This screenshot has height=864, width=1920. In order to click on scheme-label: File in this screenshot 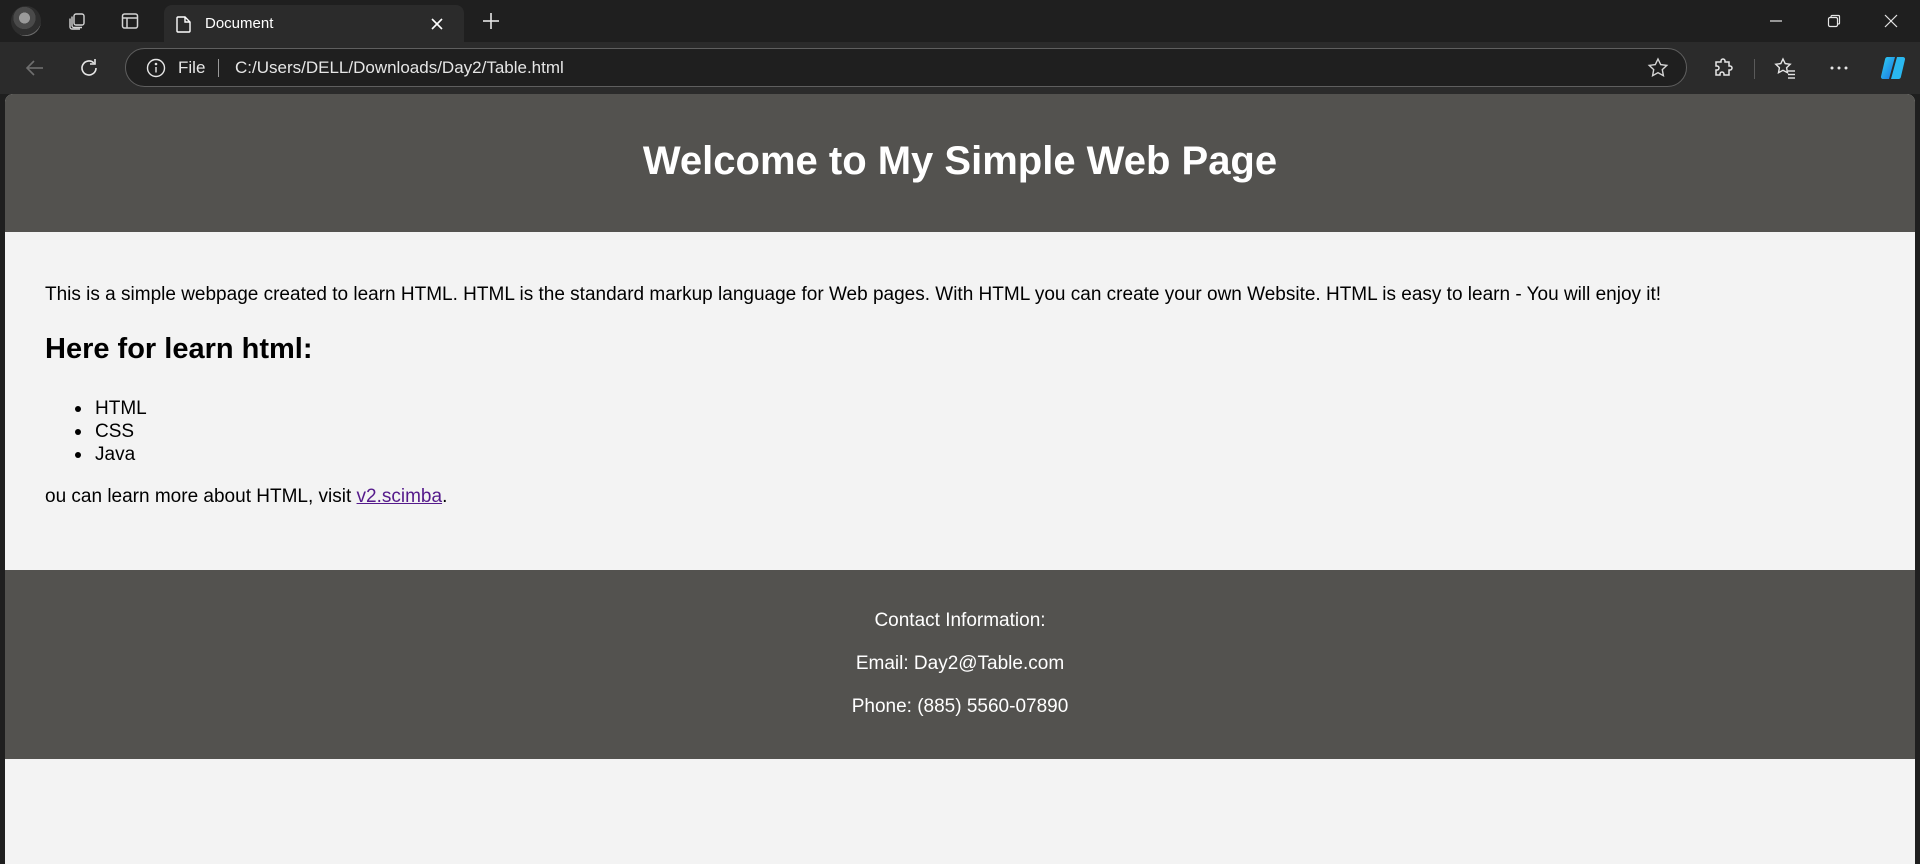, I will do `click(192, 67)`.